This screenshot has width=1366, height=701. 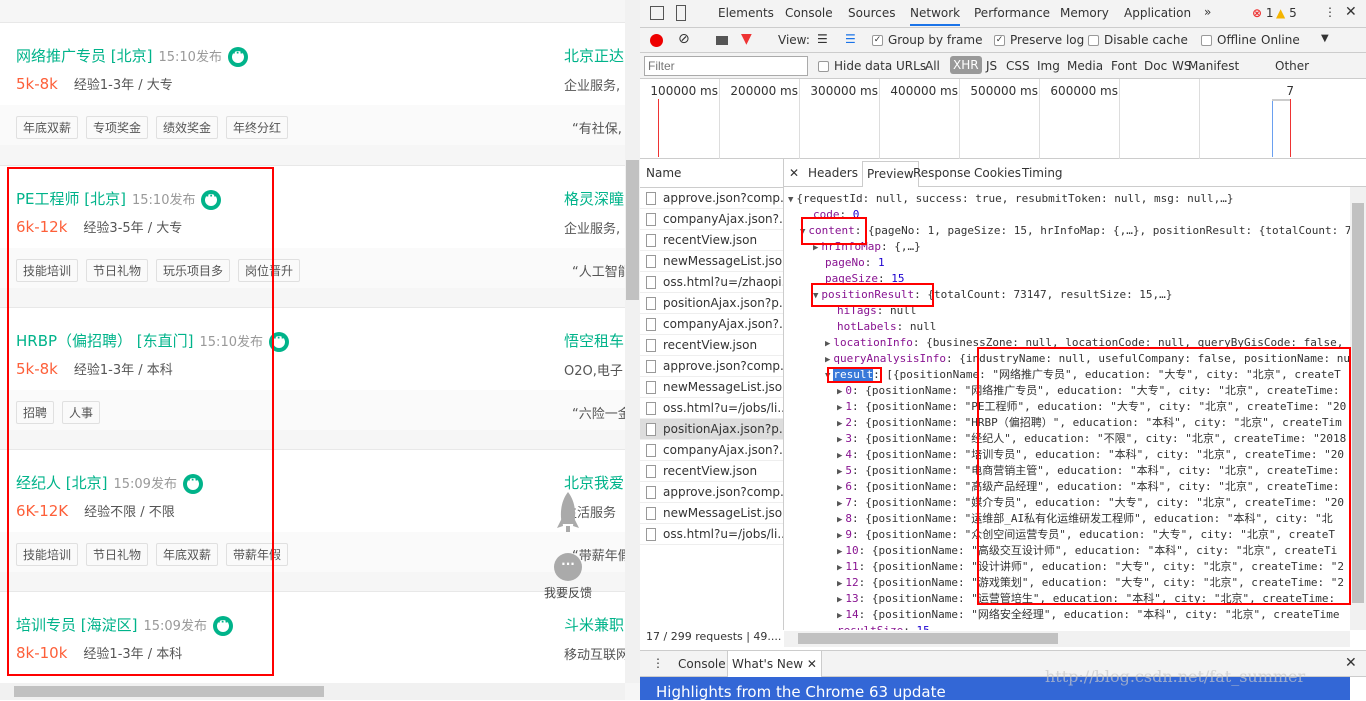 What do you see at coordinates (746, 13) in the screenshot?
I see `devtools-tab-elements: Elements` at bounding box center [746, 13].